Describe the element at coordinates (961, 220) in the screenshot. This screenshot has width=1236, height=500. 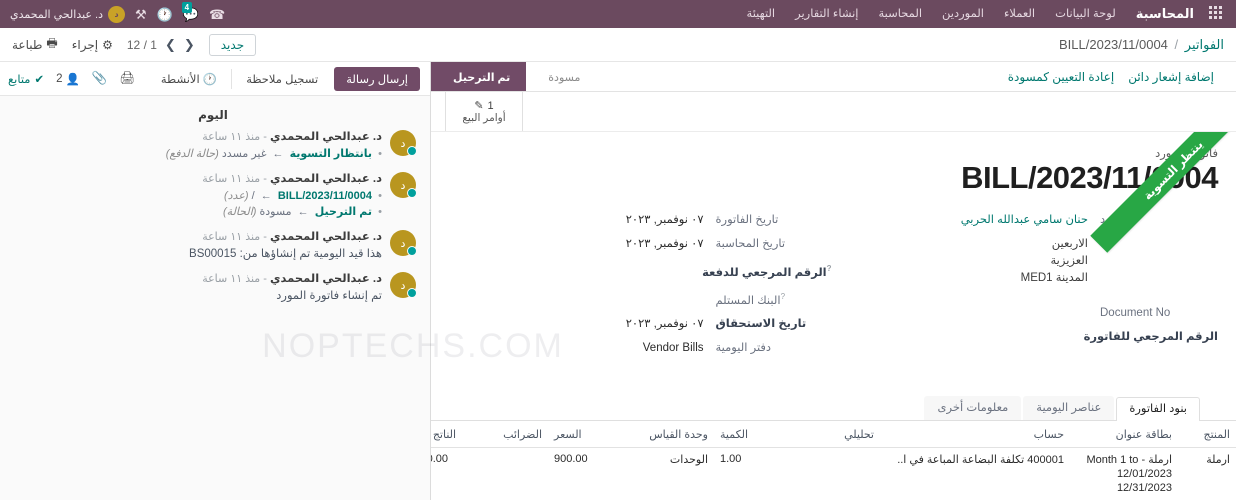
I see `vendor-value: حنان سامي عبدالله الحربي` at that location.